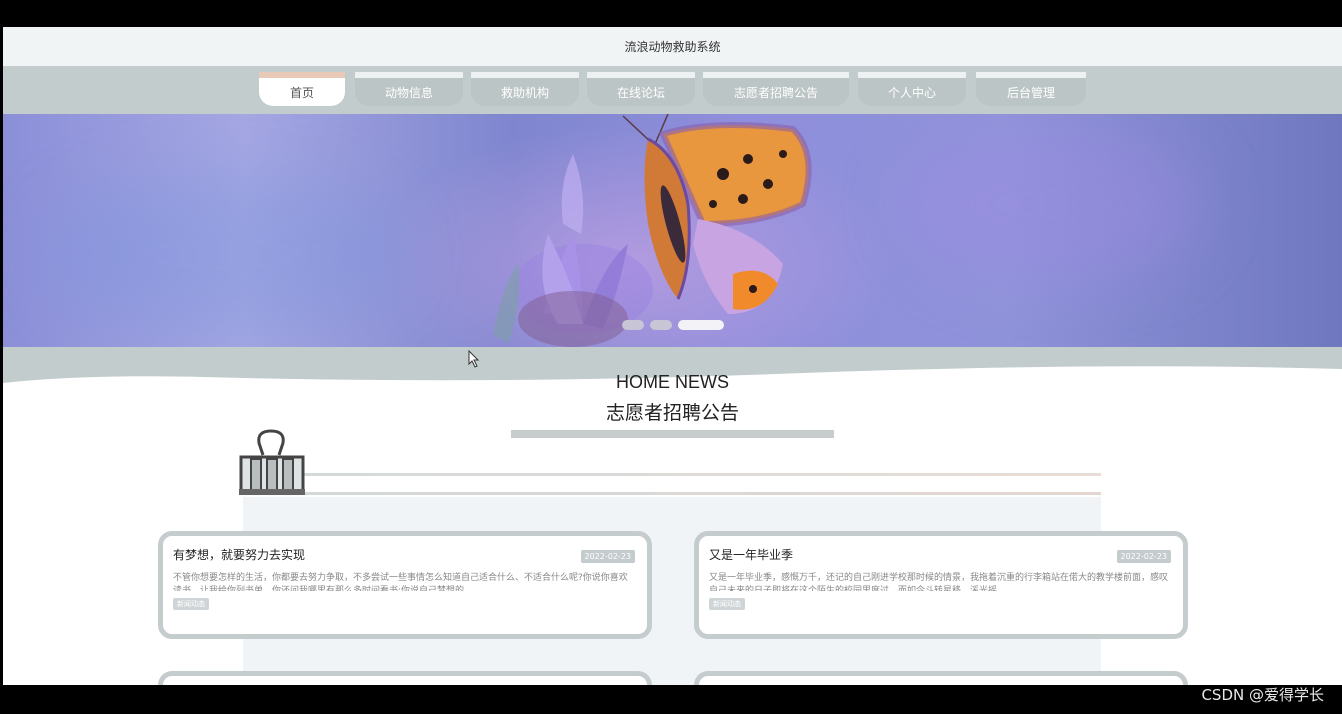  What do you see at coordinates (912, 89) in the screenshot?
I see `nav-item-personal-center: 个人中心` at bounding box center [912, 89].